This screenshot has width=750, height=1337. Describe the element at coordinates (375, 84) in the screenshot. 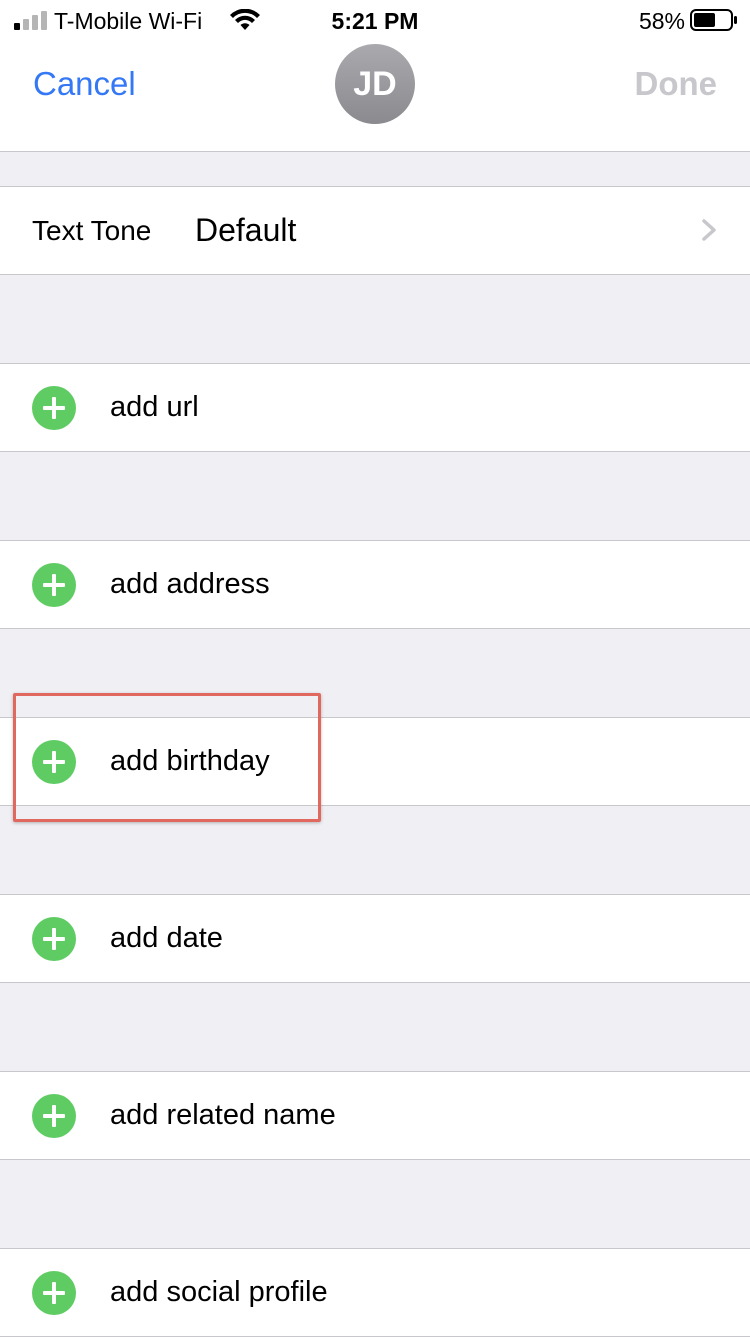

I see `avatar: JD` at that location.